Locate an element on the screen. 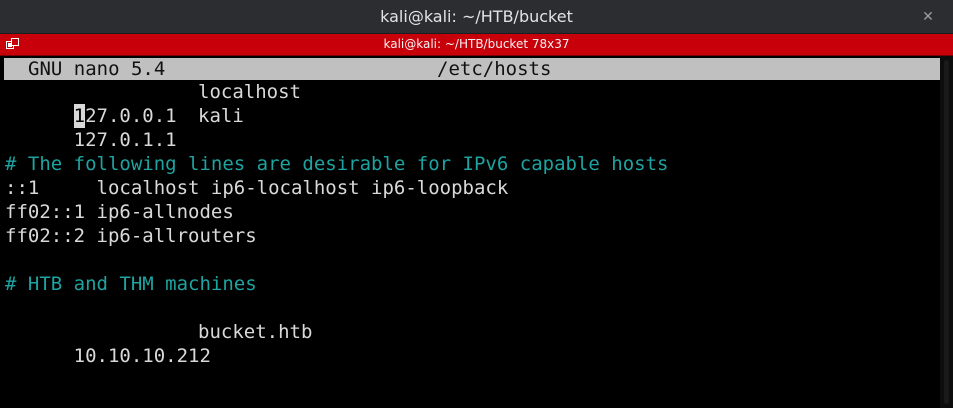 This screenshot has height=408, width=953. editor-line-1: 127.0.0.1 localhost is located at coordinates (153, 104).